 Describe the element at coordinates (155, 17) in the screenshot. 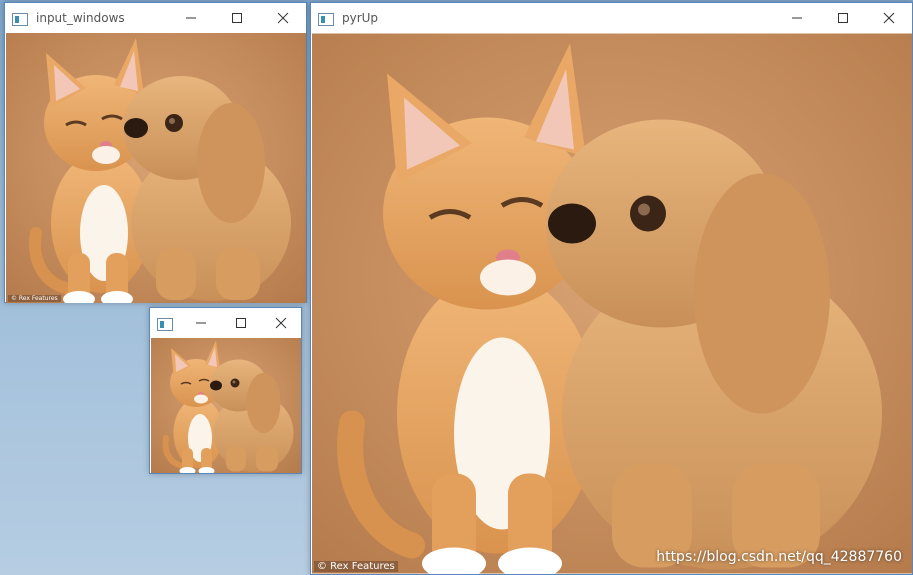

I see `input-window-titlebar: input_windows` at that location.